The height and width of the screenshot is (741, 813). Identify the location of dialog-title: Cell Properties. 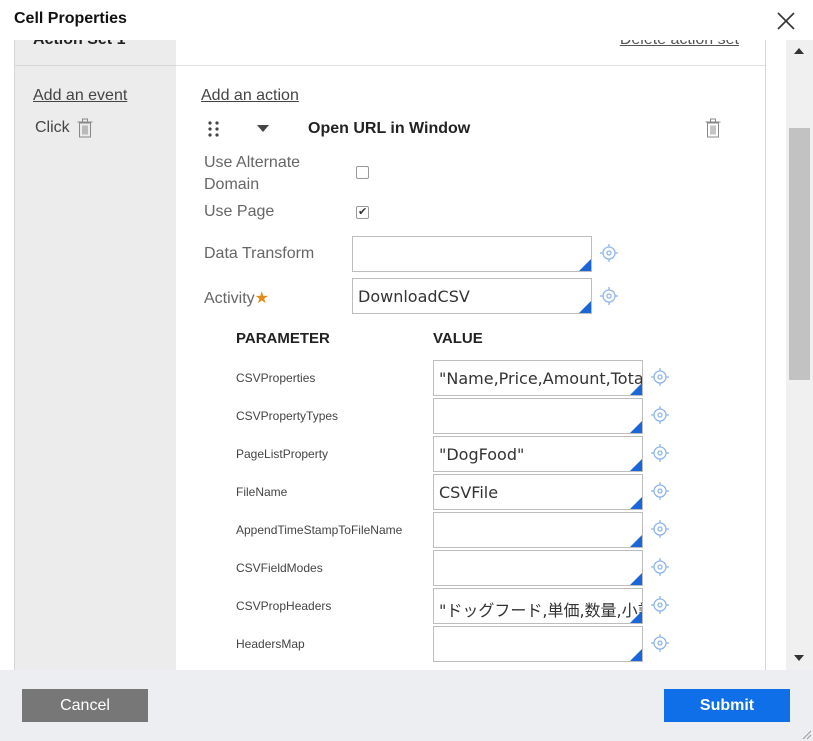
(70, 18).